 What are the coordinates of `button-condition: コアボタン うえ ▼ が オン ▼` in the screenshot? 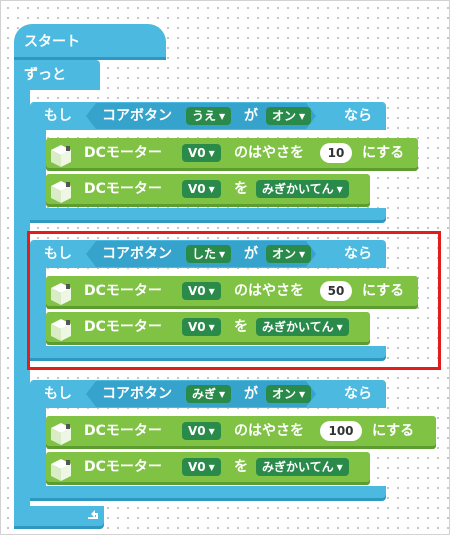 It's located at (201, 116).